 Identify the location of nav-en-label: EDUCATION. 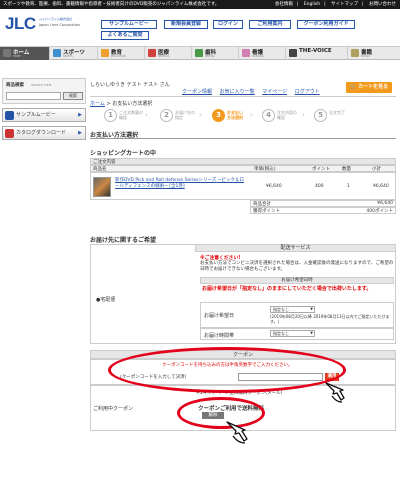
(118, 56).